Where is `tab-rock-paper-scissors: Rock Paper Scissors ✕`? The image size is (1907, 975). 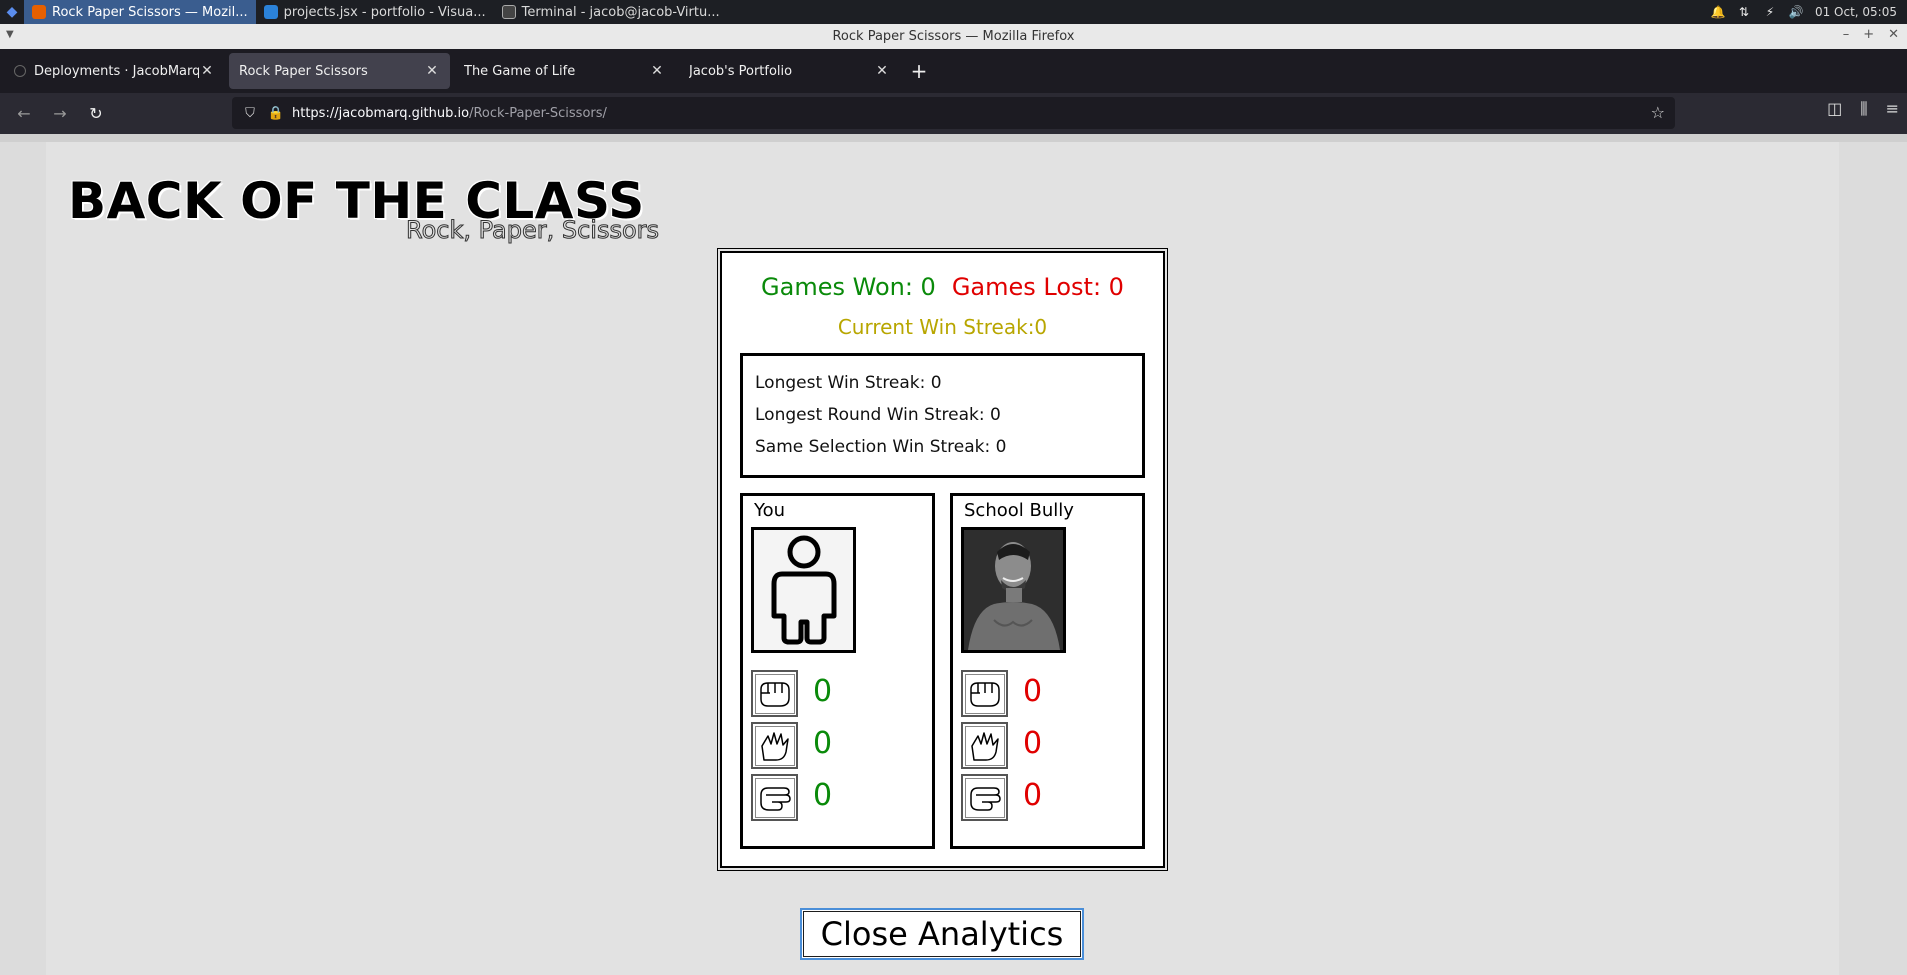
tab-rock-paper-scissors: Rock Paper Scissors ✕ is located at coordinates (339, 71).